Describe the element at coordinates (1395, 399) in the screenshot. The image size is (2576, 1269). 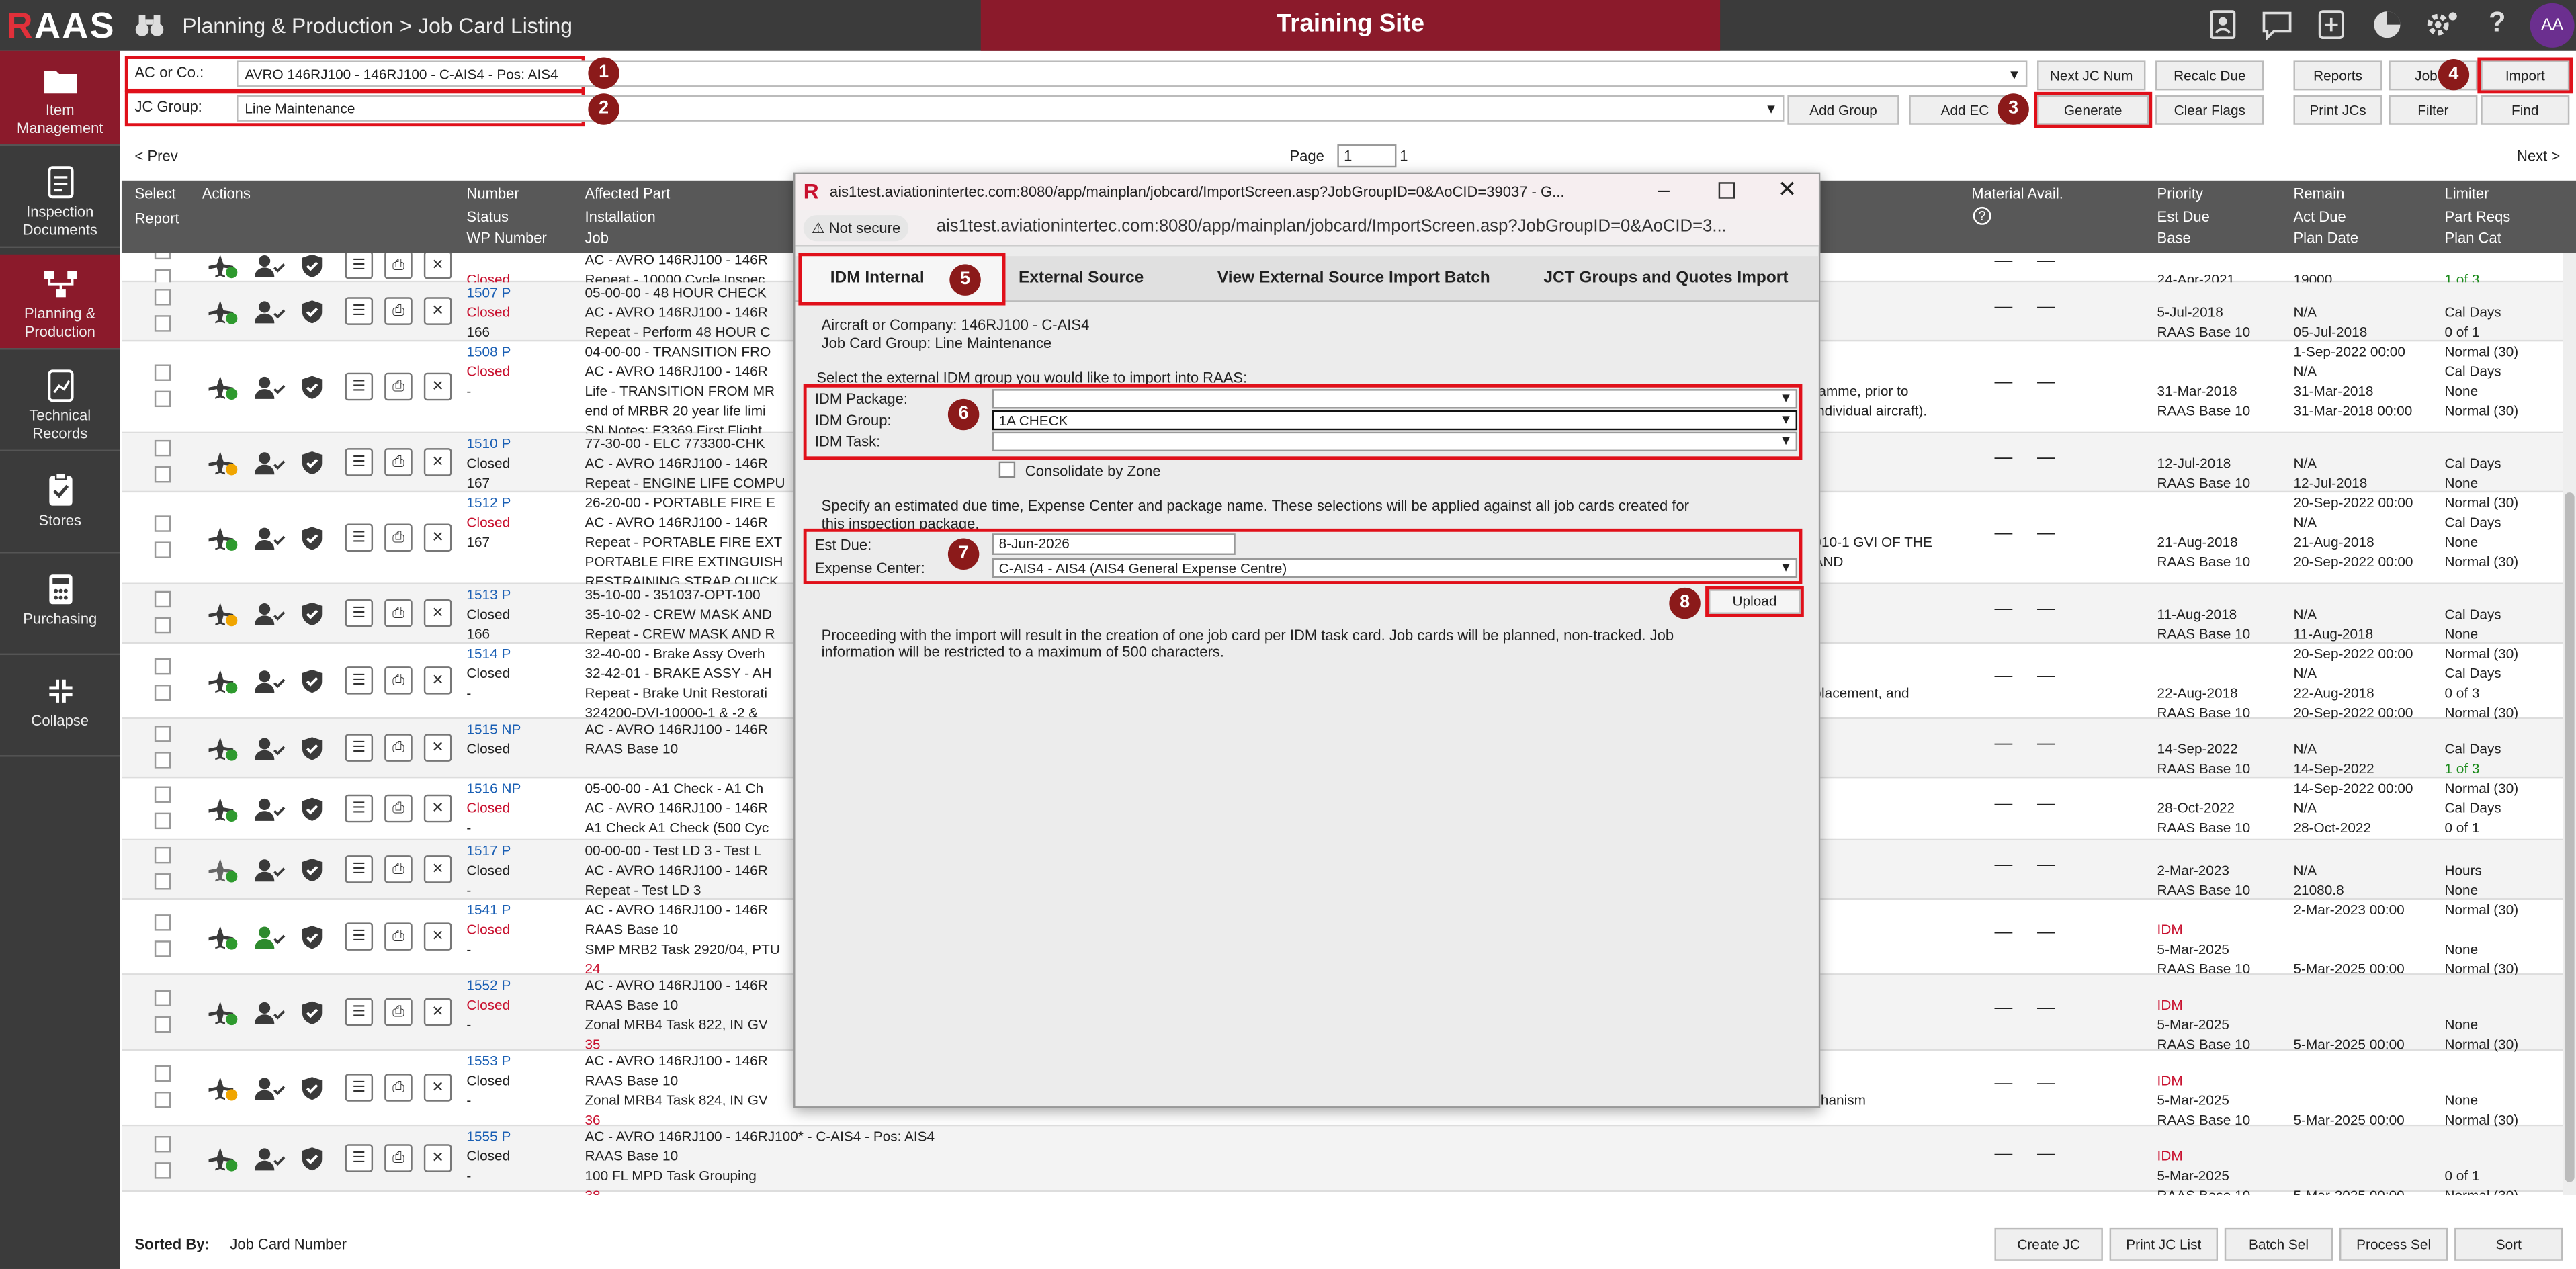
I see `idm-package-select: ▼` at that location.